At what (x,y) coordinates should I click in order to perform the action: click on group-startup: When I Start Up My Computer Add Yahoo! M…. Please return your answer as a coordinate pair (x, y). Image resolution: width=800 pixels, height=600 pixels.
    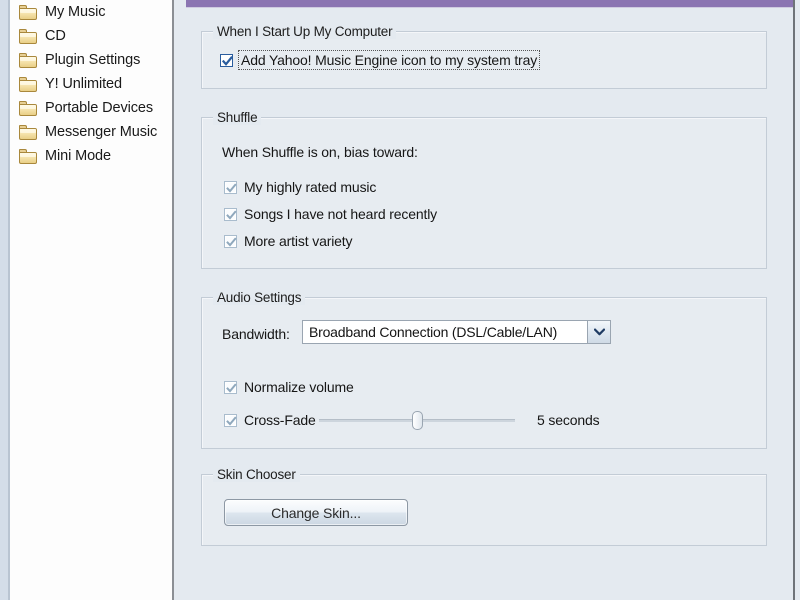
    Looking at the image, I should click on (484, 56).